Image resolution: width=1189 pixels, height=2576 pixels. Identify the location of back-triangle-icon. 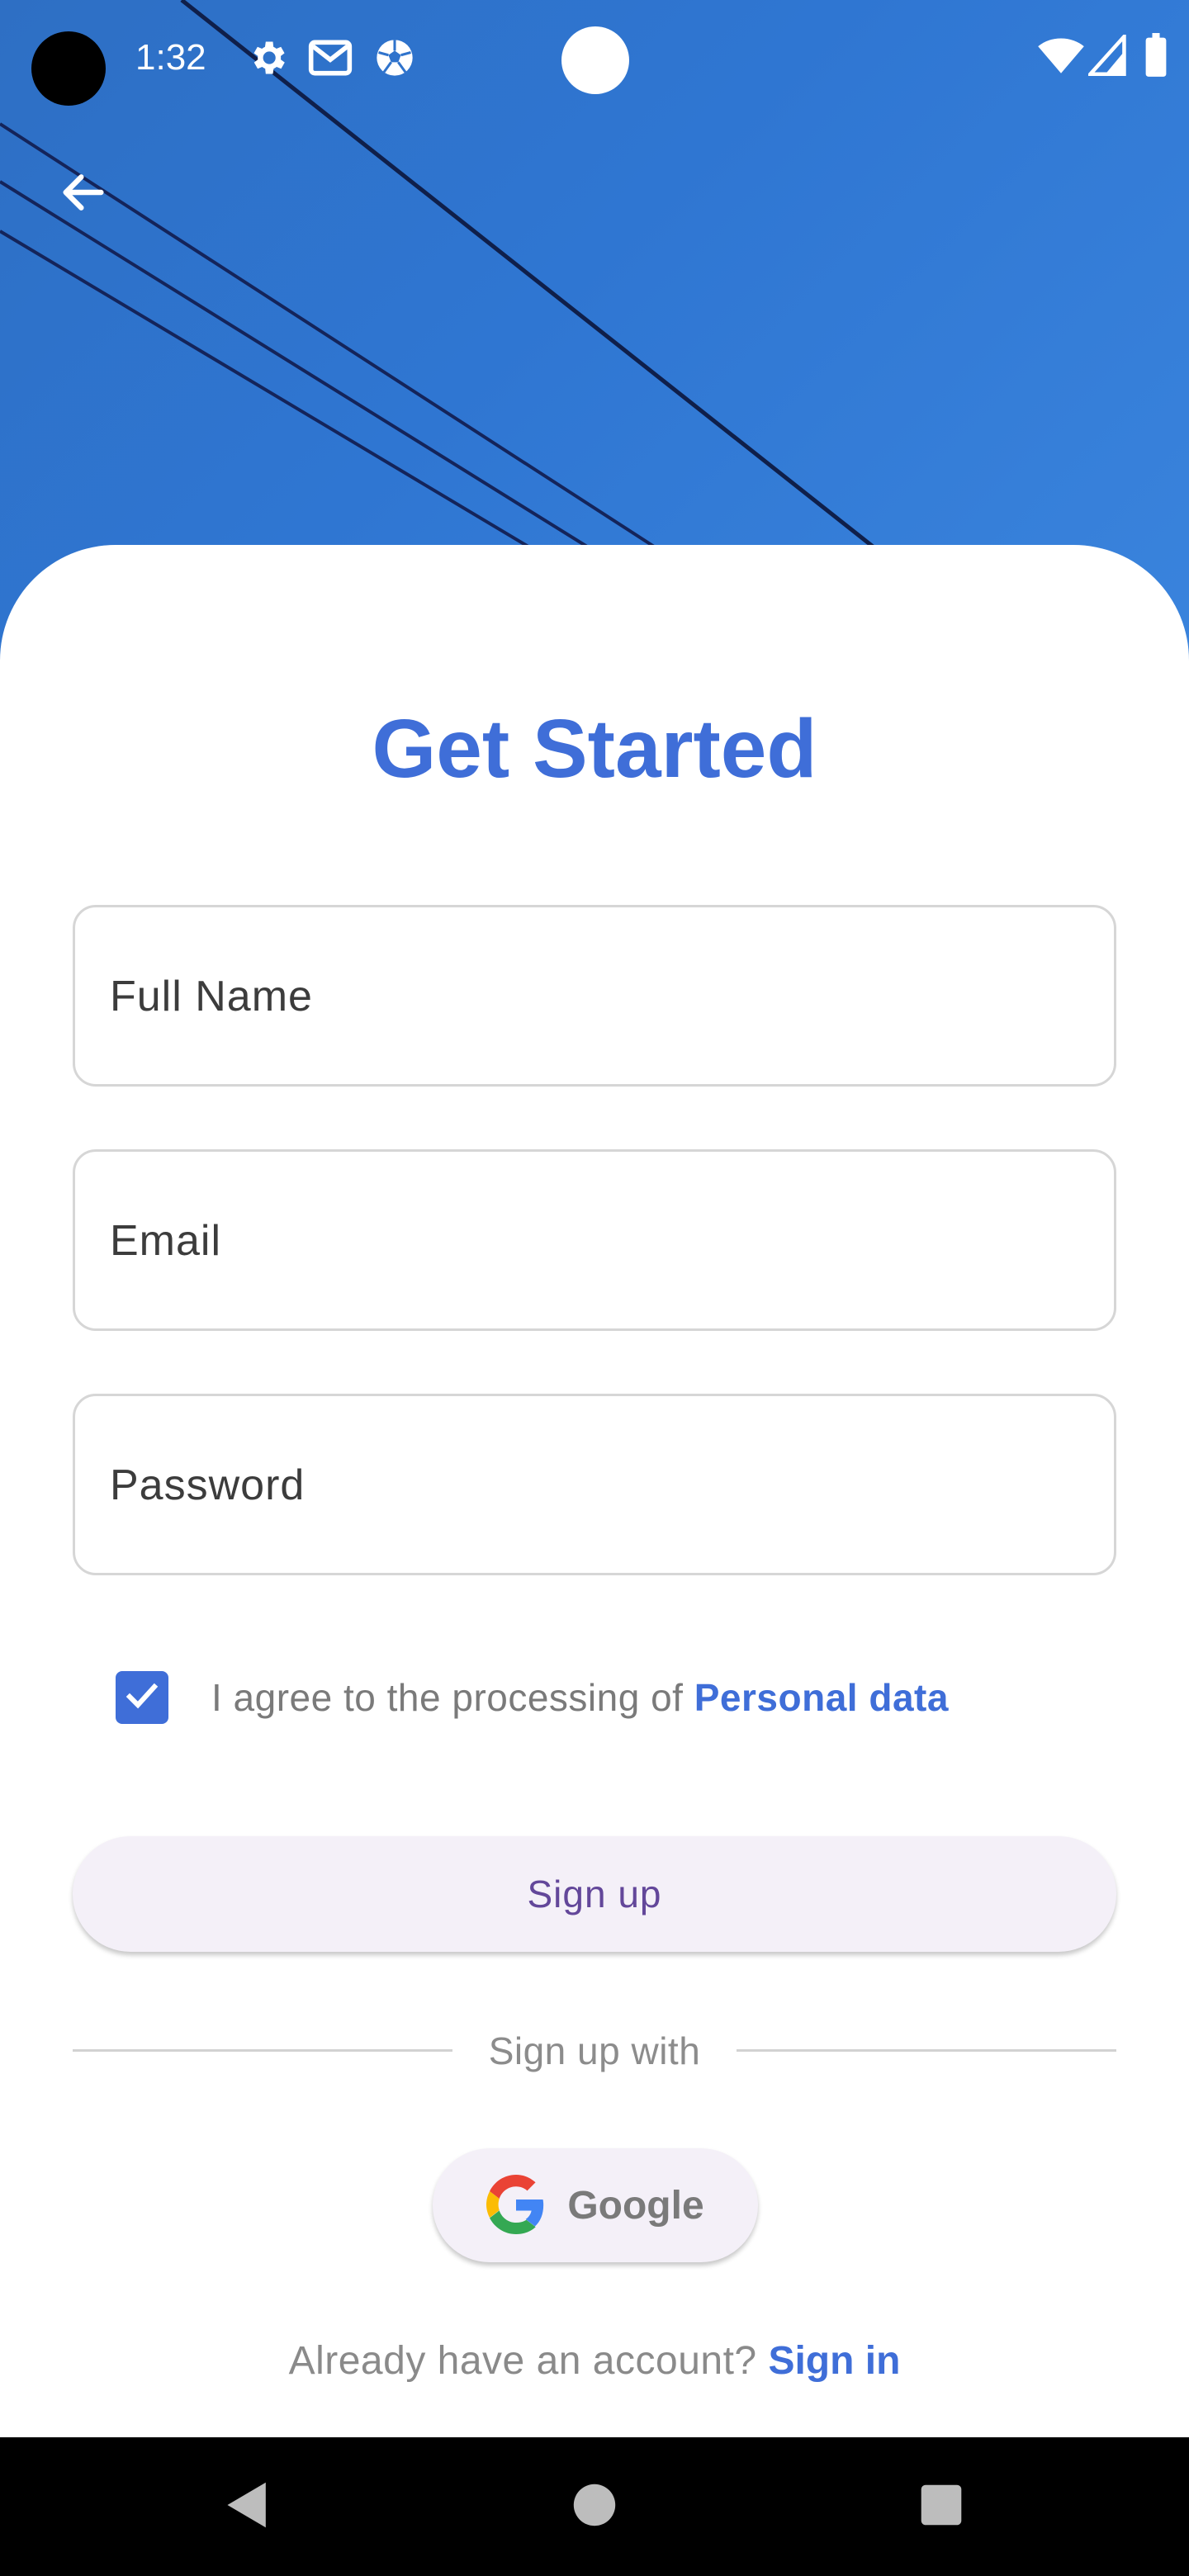
(248, 2507).